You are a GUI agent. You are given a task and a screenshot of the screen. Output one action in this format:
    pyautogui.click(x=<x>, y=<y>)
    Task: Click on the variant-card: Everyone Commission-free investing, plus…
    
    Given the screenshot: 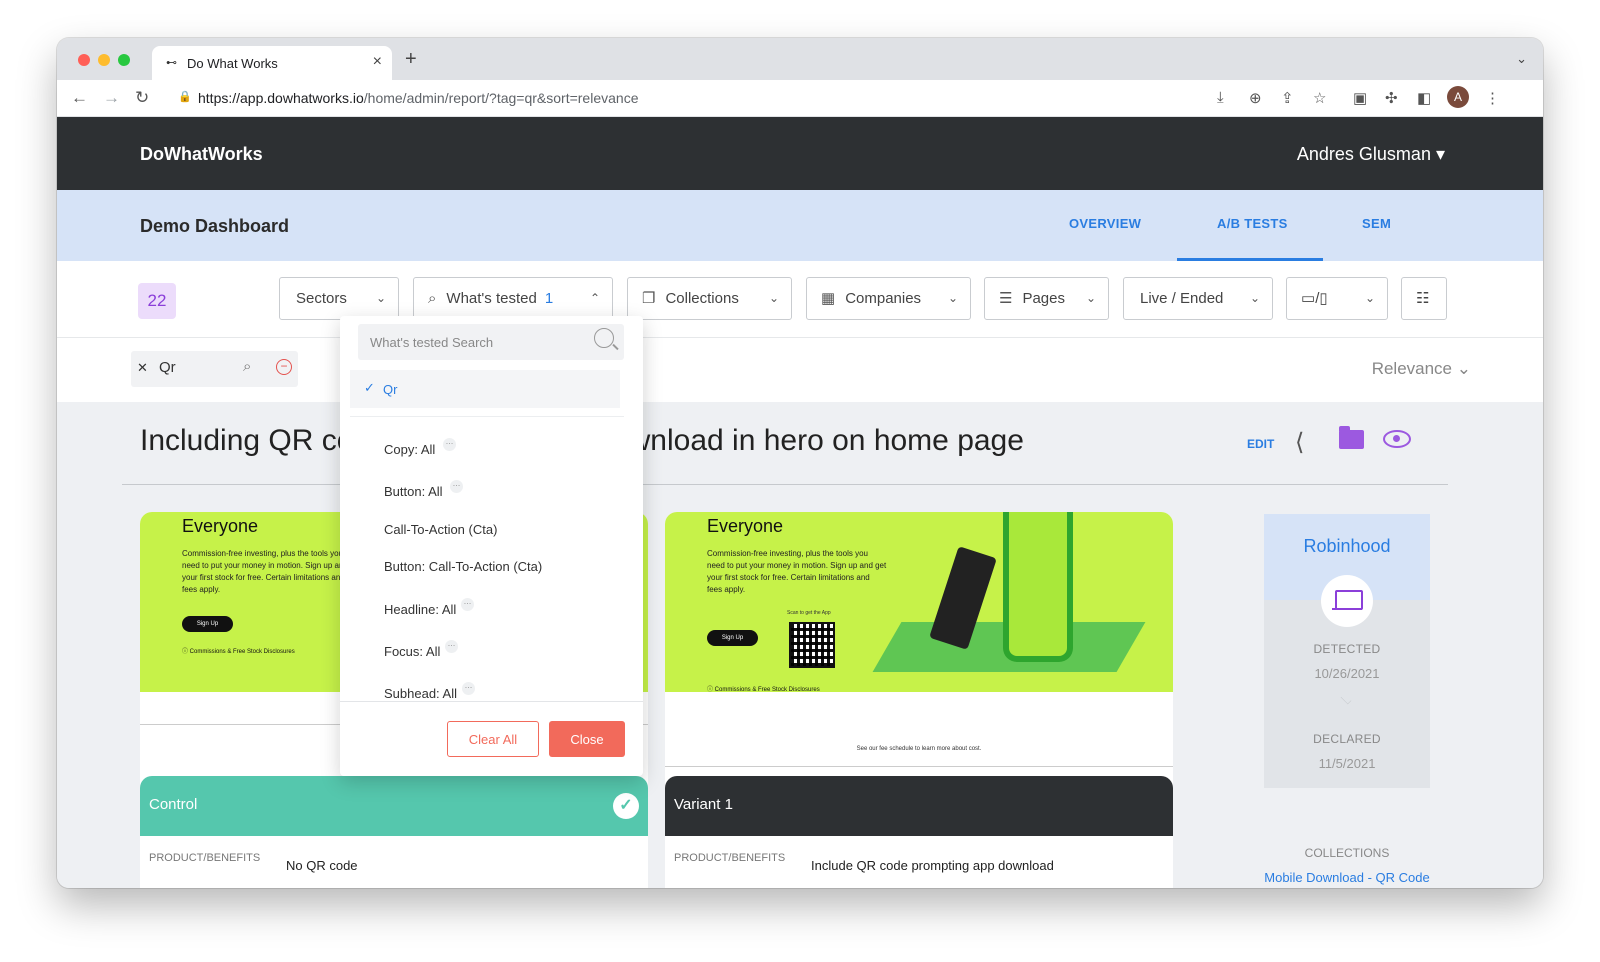 What is the action you would take?
    pyautogui.click(x=919, y=700)
    